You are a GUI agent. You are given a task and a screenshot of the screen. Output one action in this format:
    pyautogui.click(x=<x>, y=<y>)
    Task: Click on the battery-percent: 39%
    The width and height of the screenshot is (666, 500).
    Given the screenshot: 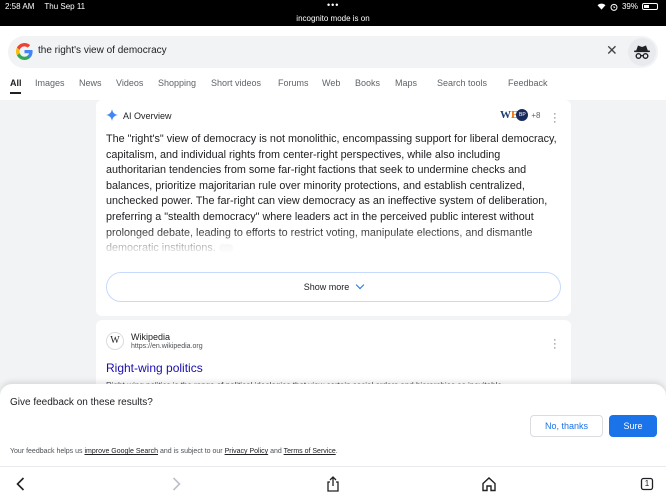 What is the action you would take?
    pyautogui.click(x=629, y=6)
    